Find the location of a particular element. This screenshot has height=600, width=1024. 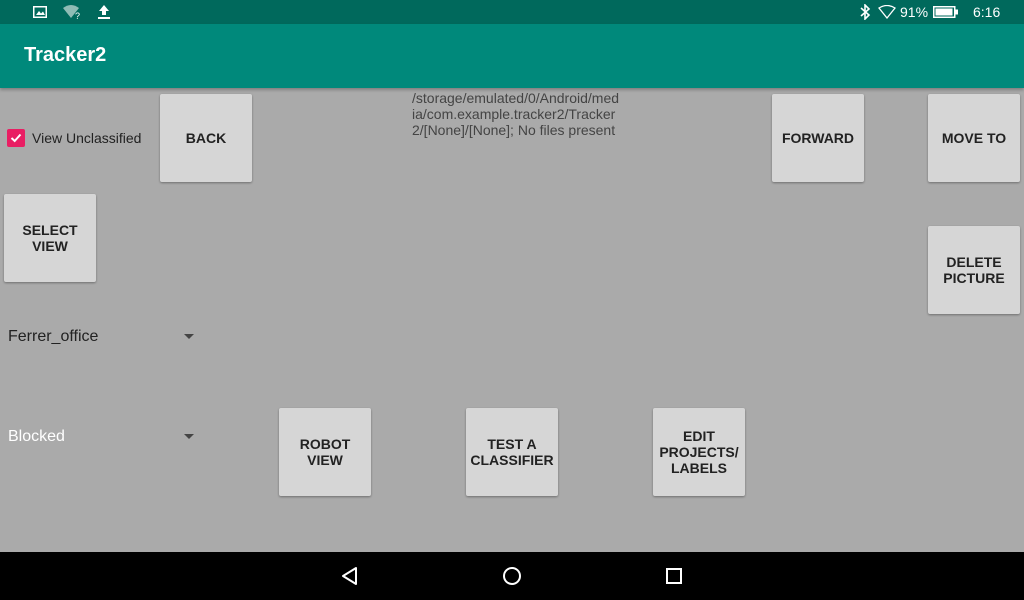

robot-view-button: ROBOT VIEW is located at coordinates (325, 452).